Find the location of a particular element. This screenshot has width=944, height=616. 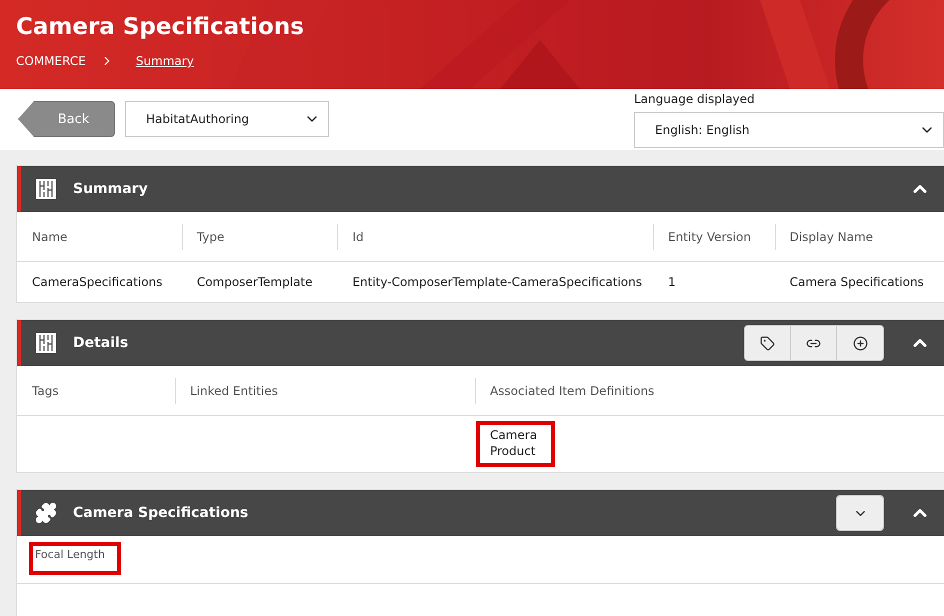

breadcrumb-link: Summary is located at coordinates (165, 61).